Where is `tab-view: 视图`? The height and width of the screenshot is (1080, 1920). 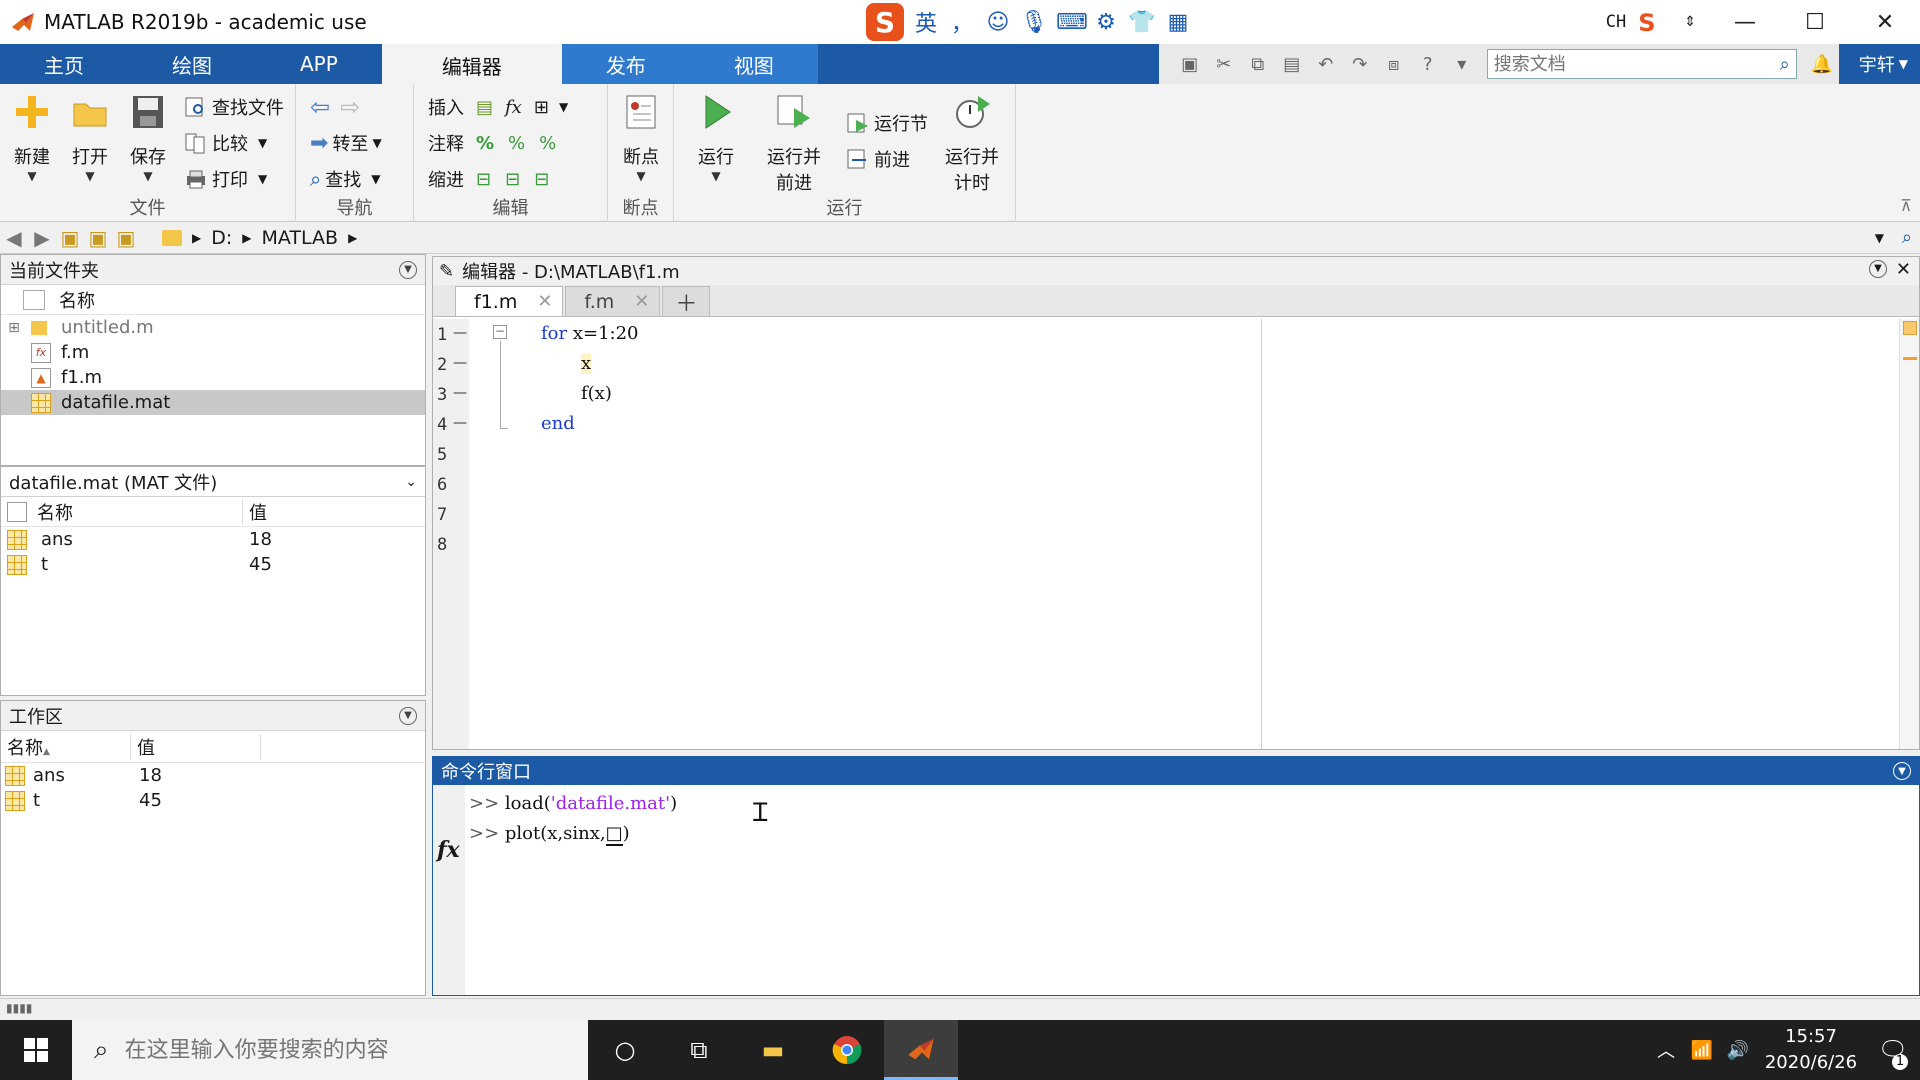 tab-view: 视图 is located at coordinates (753, 64).